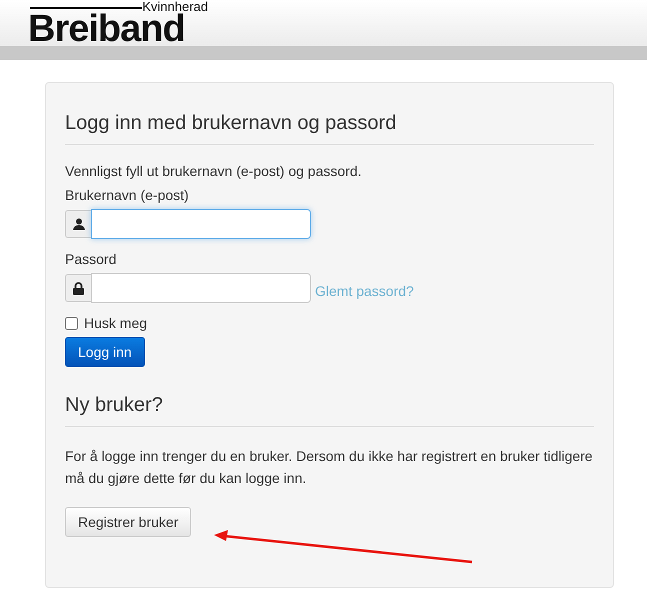 This screenshot has width=647, height=614. I want to click on intro-text: Vennligst fyll ut brukernavn (e-post) og passord., so click(213, 171).